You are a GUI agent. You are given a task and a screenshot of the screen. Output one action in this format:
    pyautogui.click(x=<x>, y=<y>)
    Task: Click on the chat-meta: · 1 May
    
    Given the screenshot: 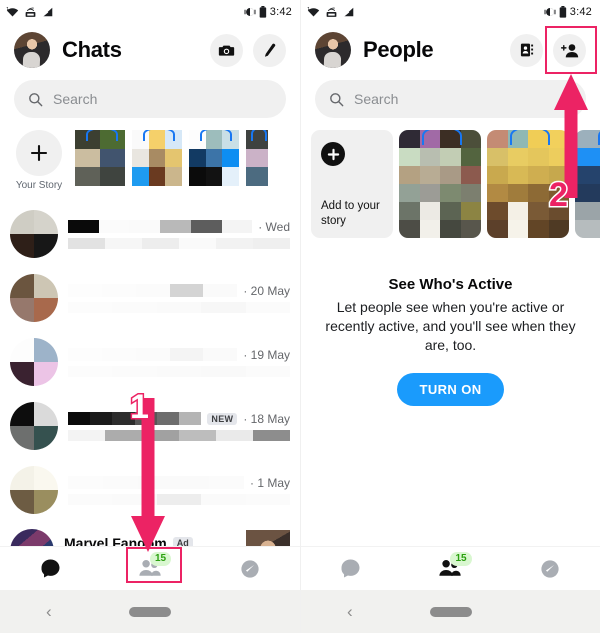 What is the action you would take?
    pyautogui.click(x=269, y=482)
    